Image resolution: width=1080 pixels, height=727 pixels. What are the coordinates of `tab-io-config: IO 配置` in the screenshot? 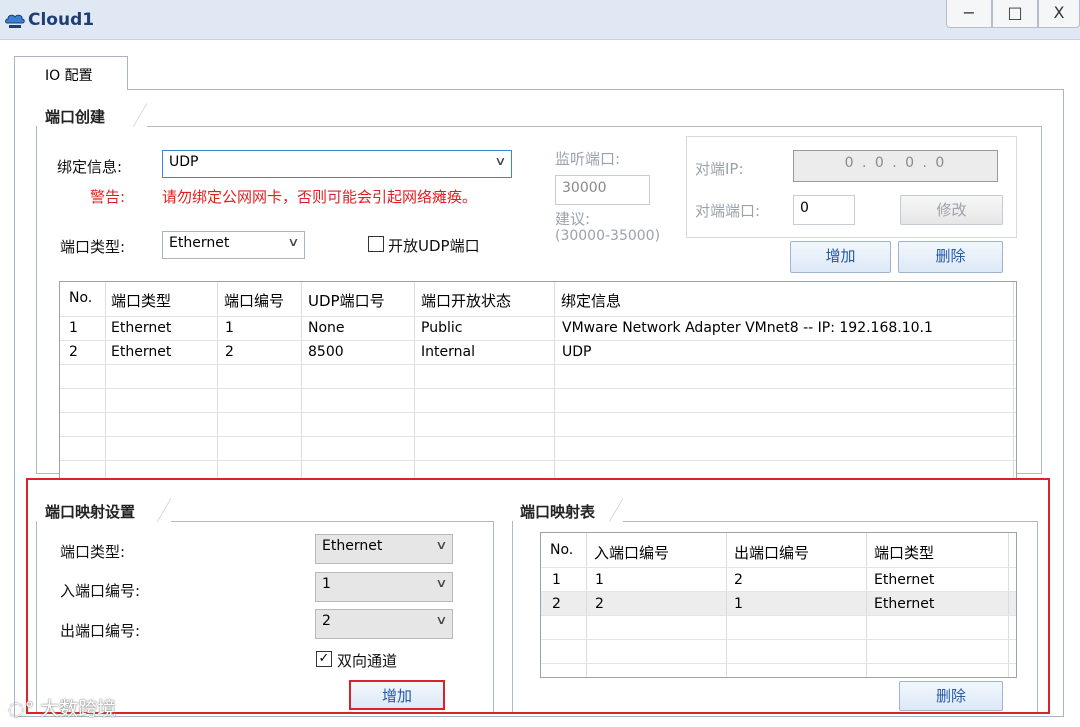 It's located at (71, 73).